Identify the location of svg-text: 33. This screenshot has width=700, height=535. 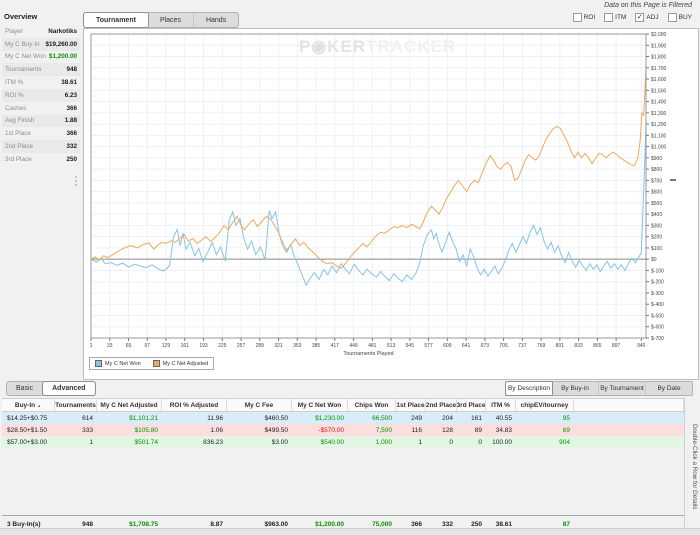
(110, 346).